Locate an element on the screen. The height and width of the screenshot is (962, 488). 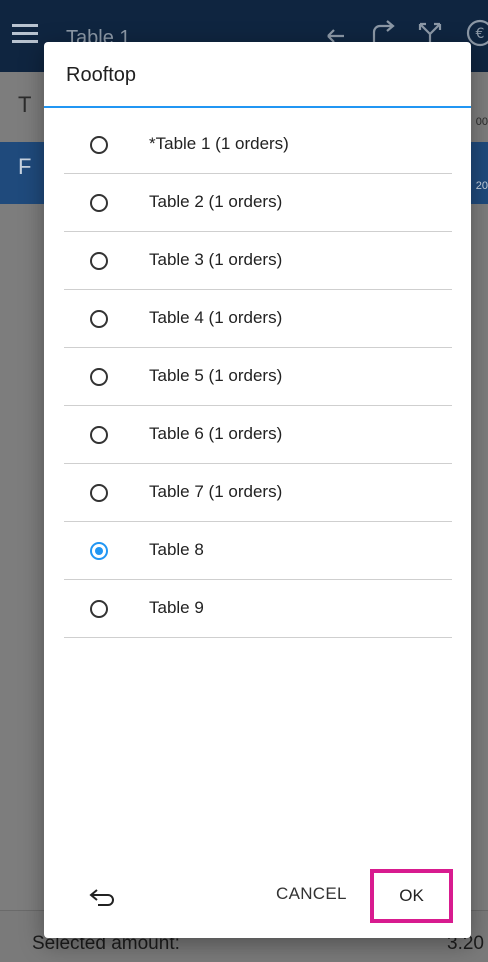
radio-button-checked is located at coordinates (99, 551).